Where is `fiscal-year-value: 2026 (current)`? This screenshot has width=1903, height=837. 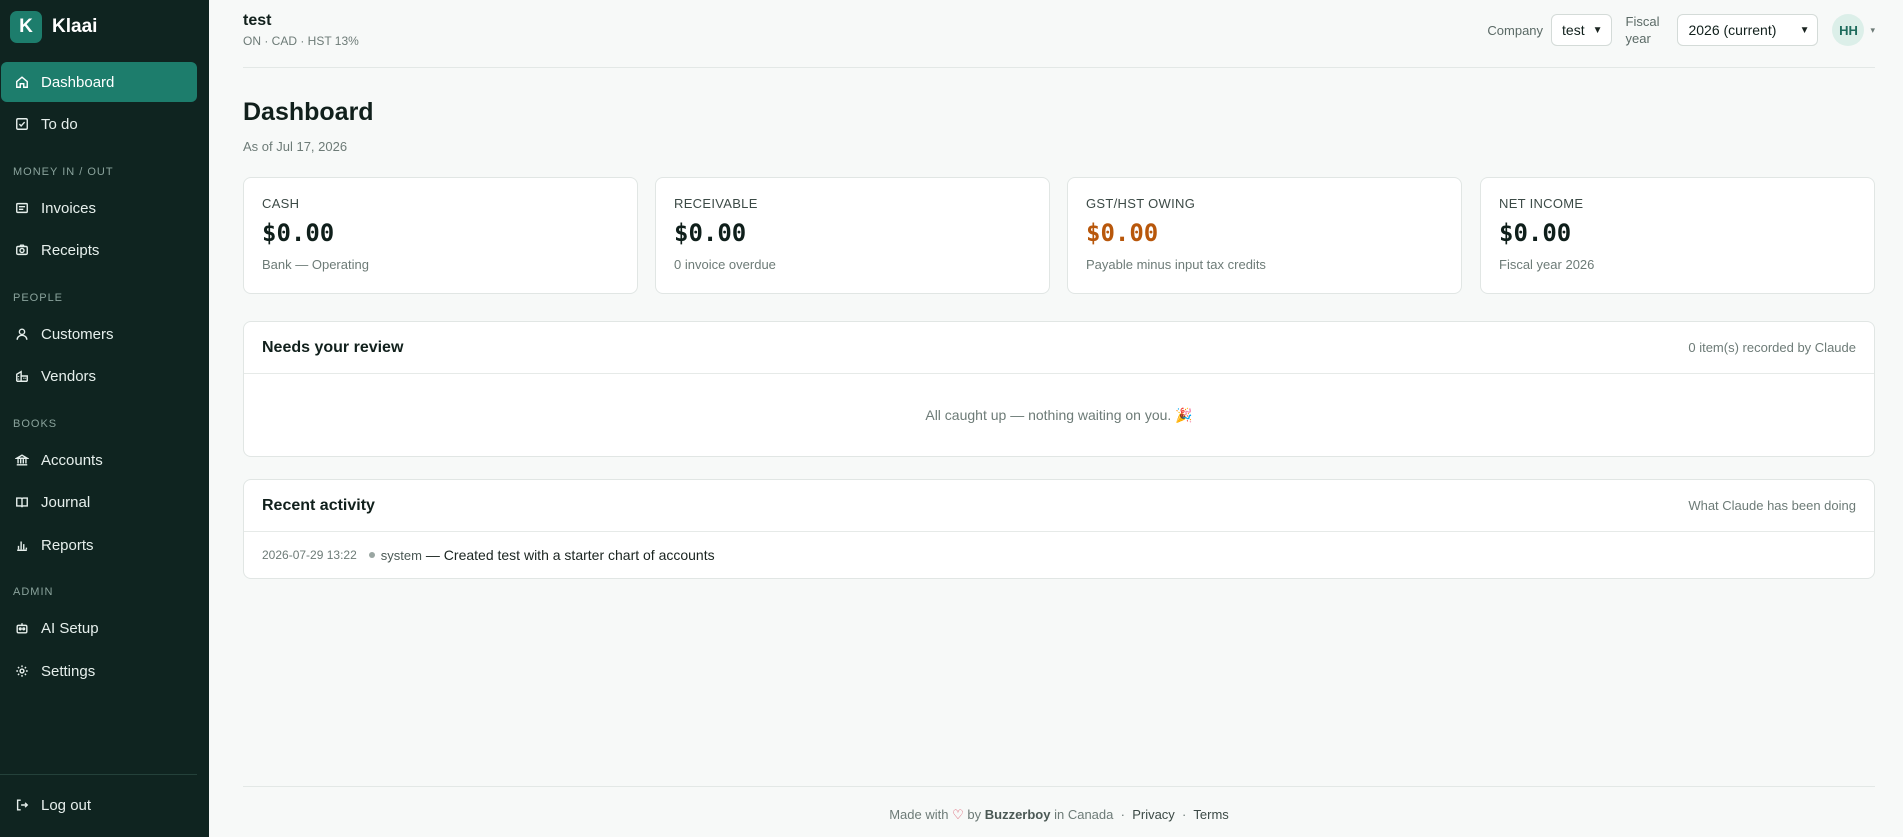
fiscal-year-value: 2026 (current) is located at coordinates (1732, 30).